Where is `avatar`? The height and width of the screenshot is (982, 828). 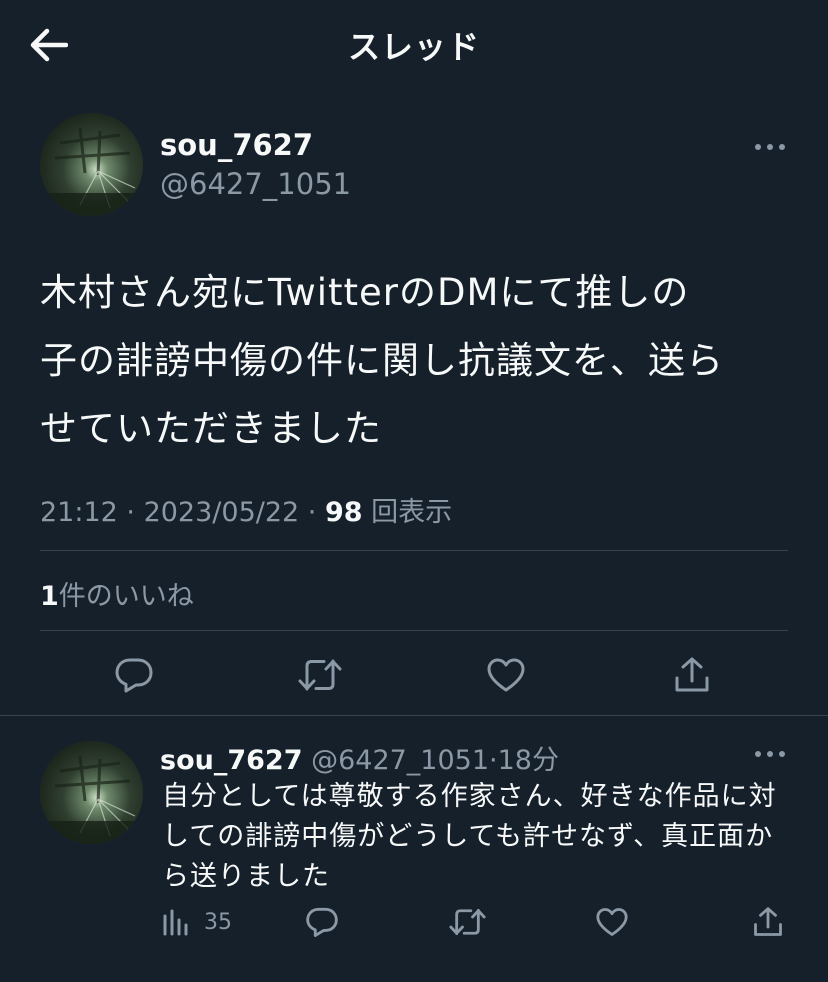 avatar is located at coordinates (91, 164).